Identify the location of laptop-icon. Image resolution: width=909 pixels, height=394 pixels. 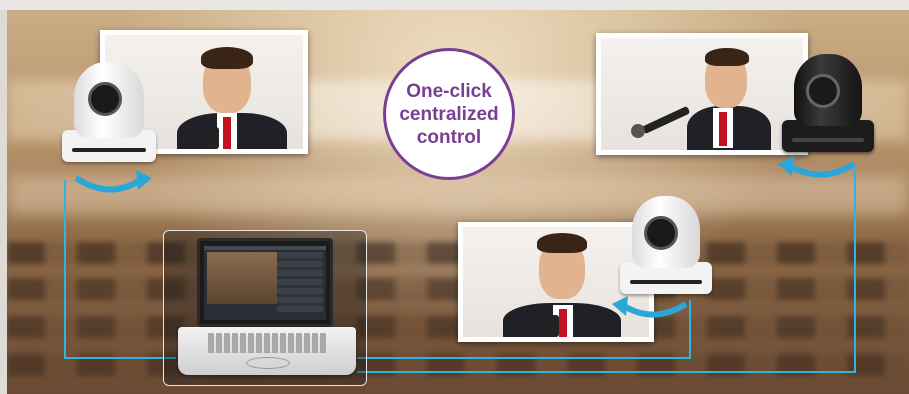
(265, 282).